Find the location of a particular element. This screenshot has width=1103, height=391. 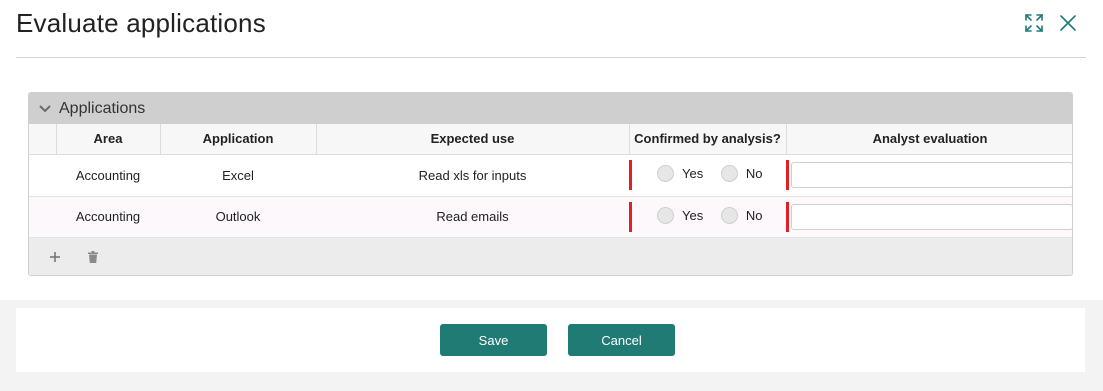

dialog-title: Evaluate applications is located at coordinates (141, 23).